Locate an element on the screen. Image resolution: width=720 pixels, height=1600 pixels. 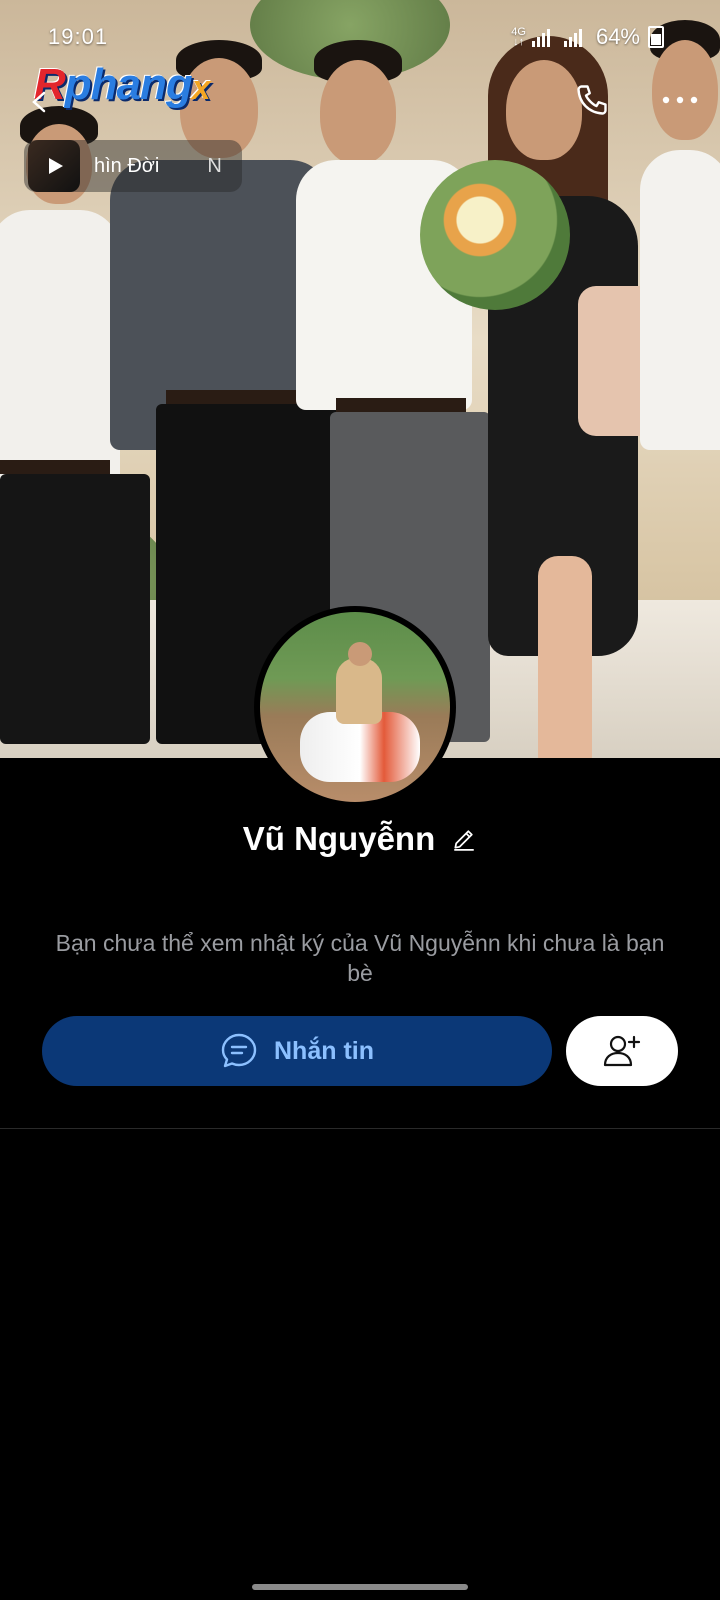
battery-percent: 64% is located at coordinates (617, 36).